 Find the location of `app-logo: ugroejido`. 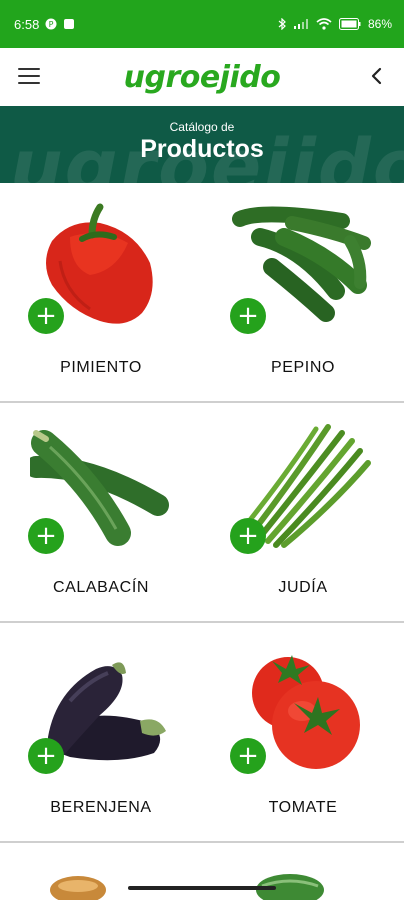

app-logo: ugroejido is located at coordinates (202, 77).